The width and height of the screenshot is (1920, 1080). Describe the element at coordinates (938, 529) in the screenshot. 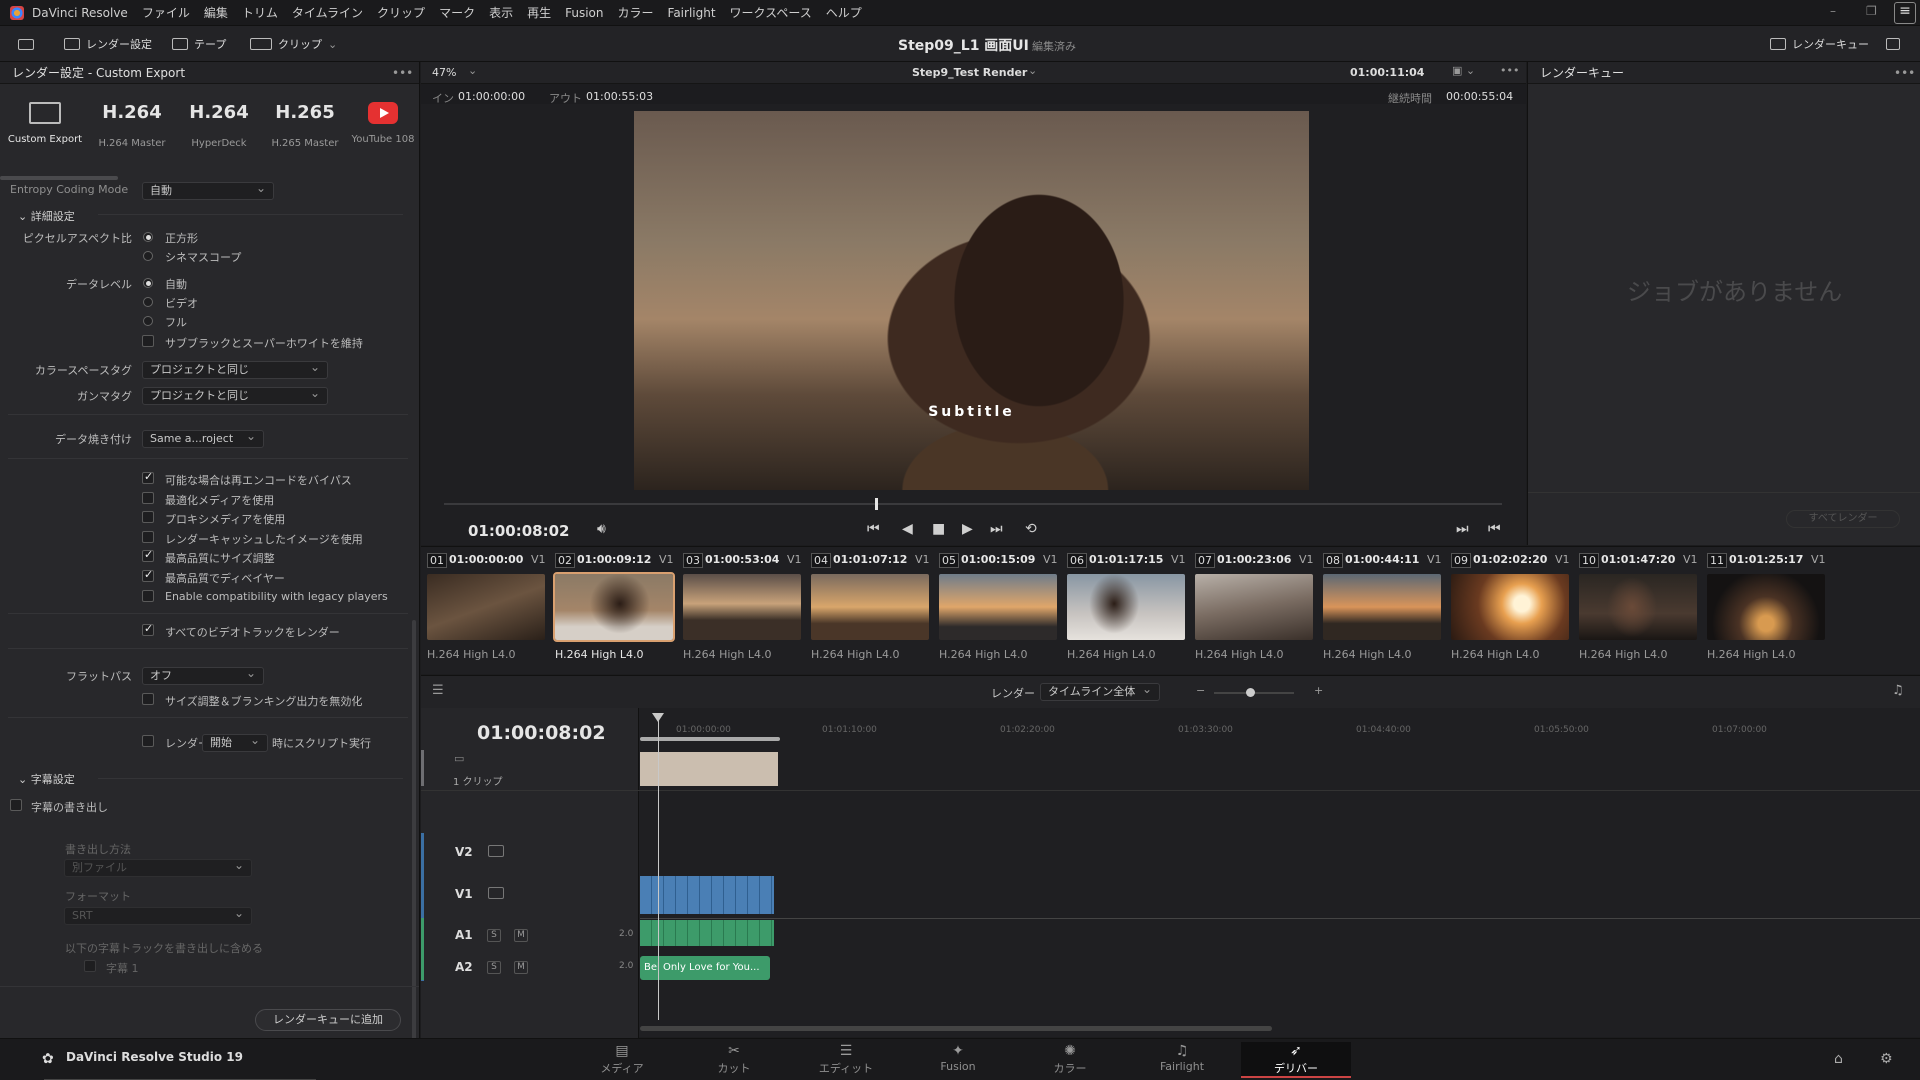

I see `stop-icon: ■` at that location.